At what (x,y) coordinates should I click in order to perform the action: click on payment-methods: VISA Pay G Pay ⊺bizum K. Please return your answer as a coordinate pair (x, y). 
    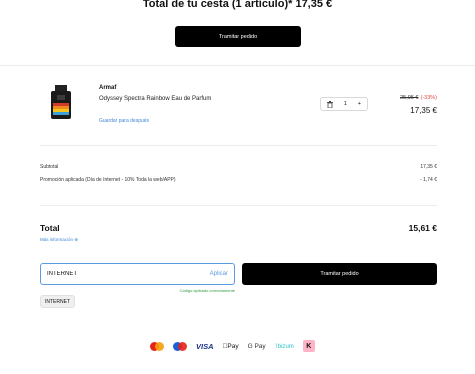
    Looking at the image, I should click on (232, 346).